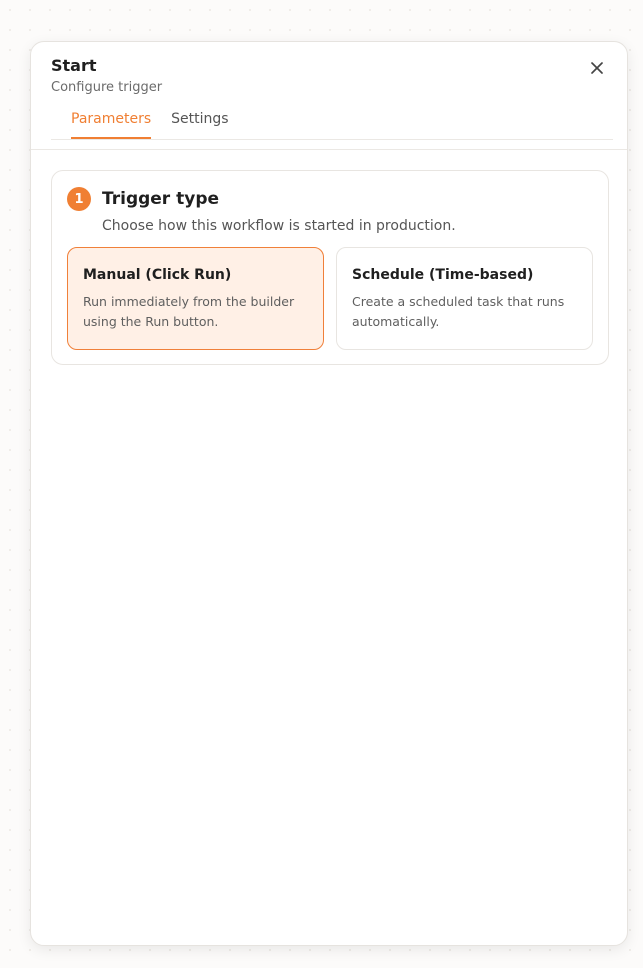 The height and width of the screenshot is (968, 643). Describe the element at coordinates (443, 275) in the screenshot. I see `option-title: Schedule (Time-based)` at that location.